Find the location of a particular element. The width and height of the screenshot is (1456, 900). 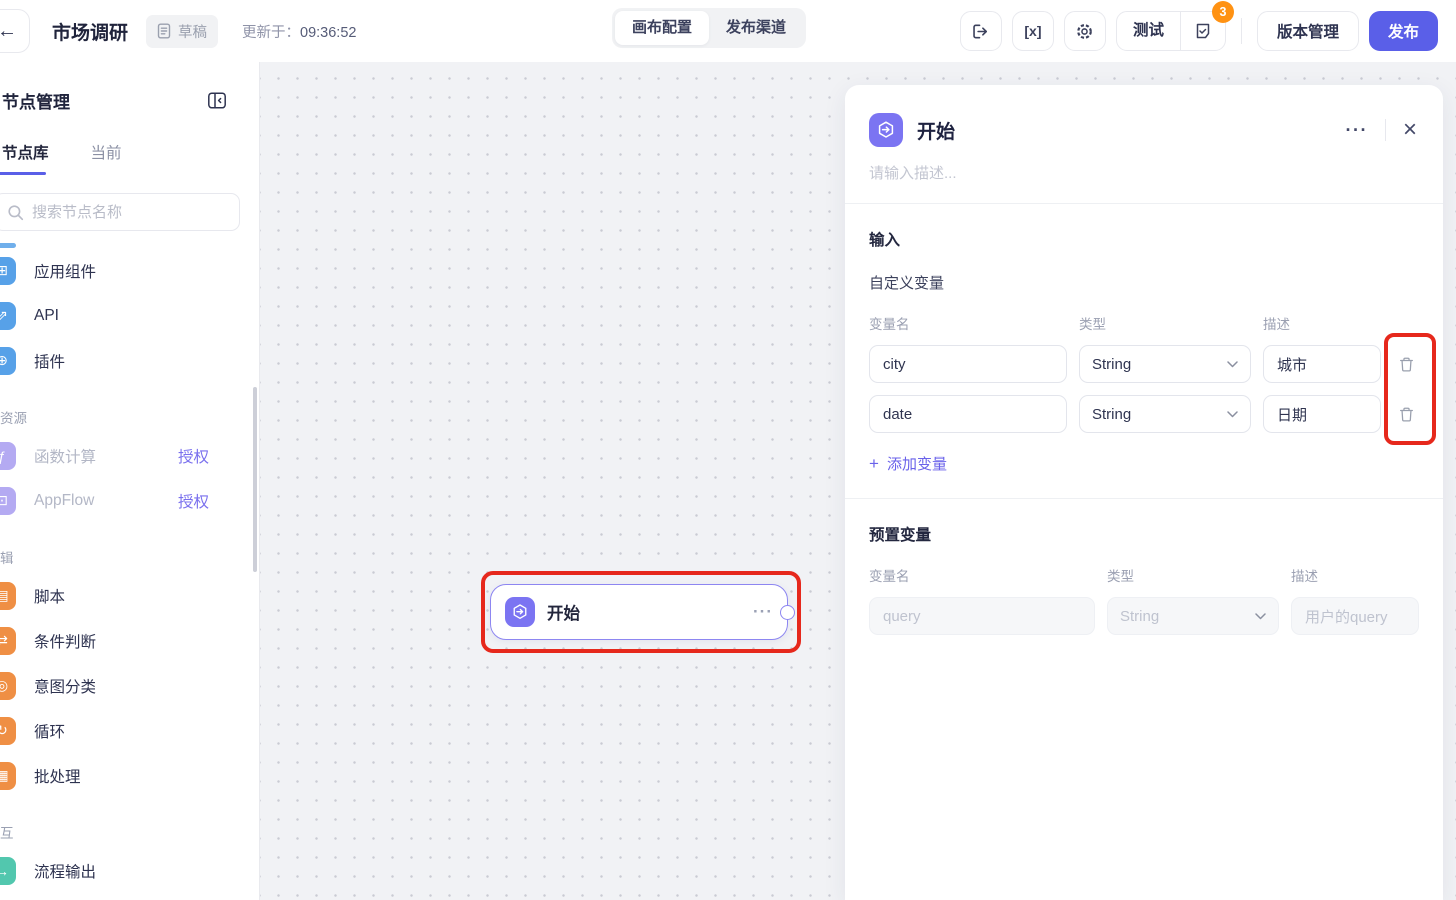

sidebar-title: 节点管理 is located at coordinates (36, 102).